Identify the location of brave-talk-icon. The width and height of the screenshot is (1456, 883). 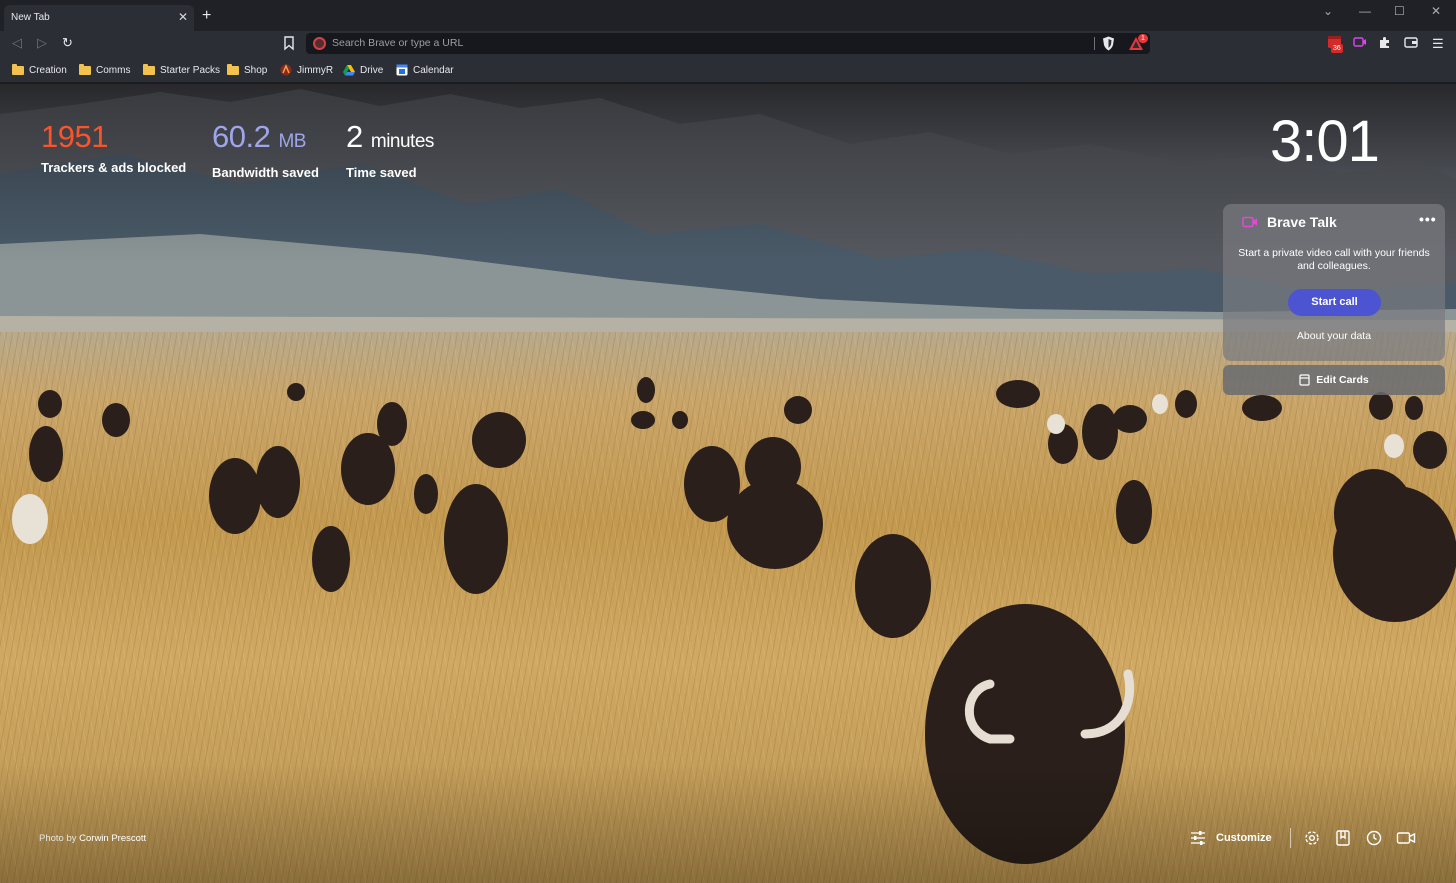
(1406, 838).